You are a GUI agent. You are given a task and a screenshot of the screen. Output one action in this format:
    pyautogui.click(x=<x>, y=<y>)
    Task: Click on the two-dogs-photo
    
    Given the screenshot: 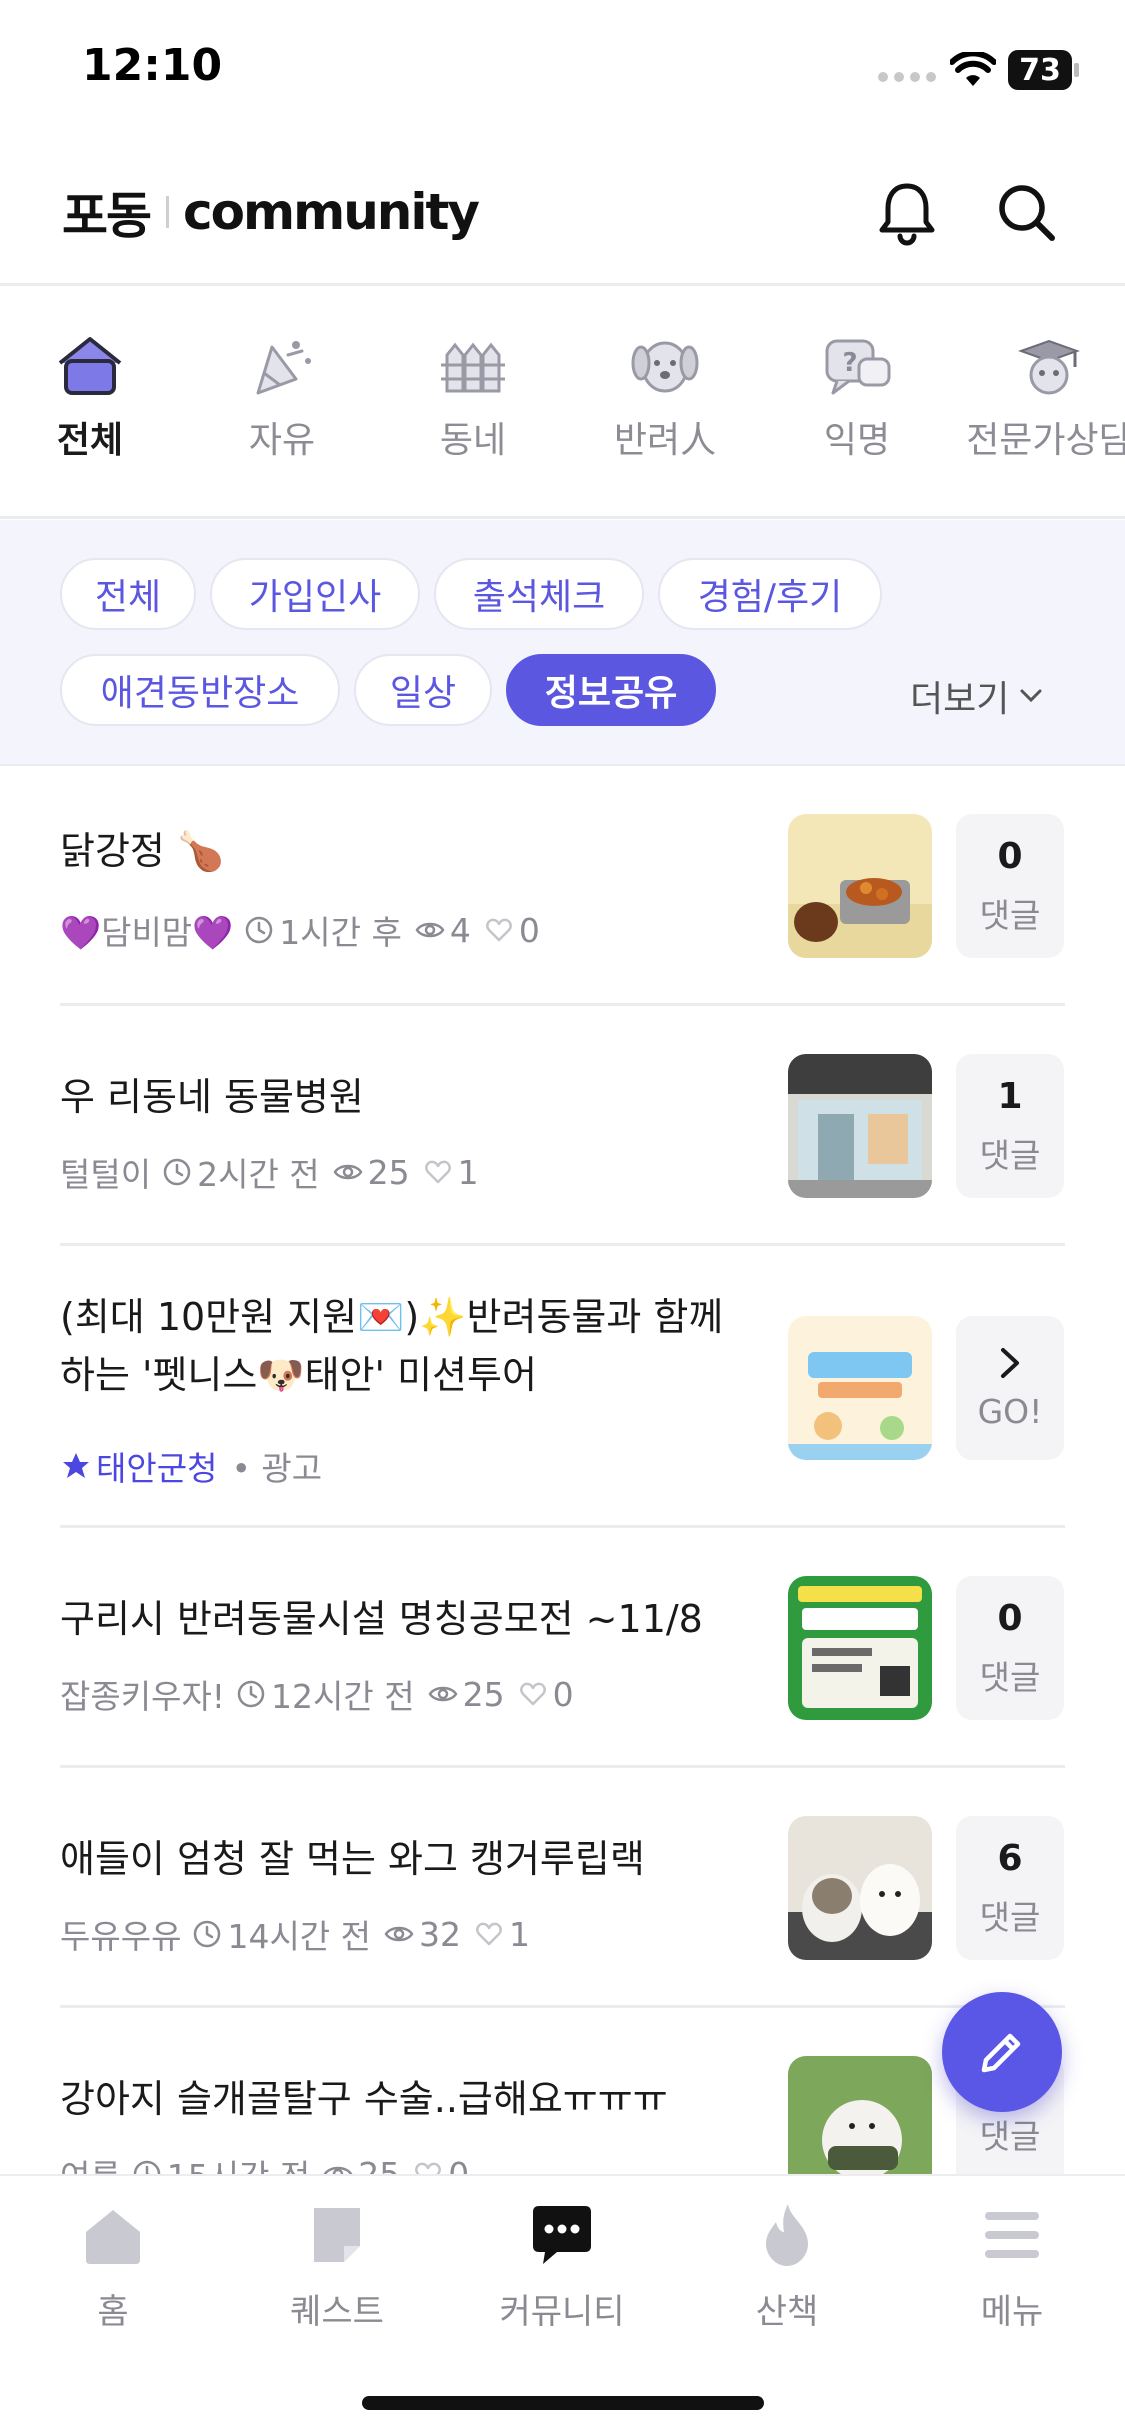 What is the action you would take?
    pyautogui.click(x=860, y=1888)
    